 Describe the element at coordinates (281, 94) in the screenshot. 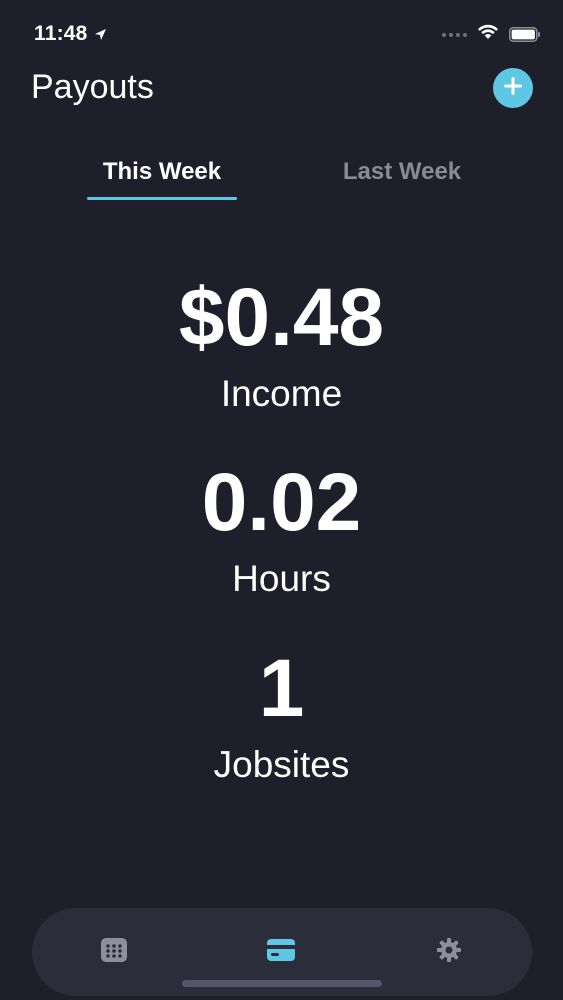

I see `header: Payouts` at that location.